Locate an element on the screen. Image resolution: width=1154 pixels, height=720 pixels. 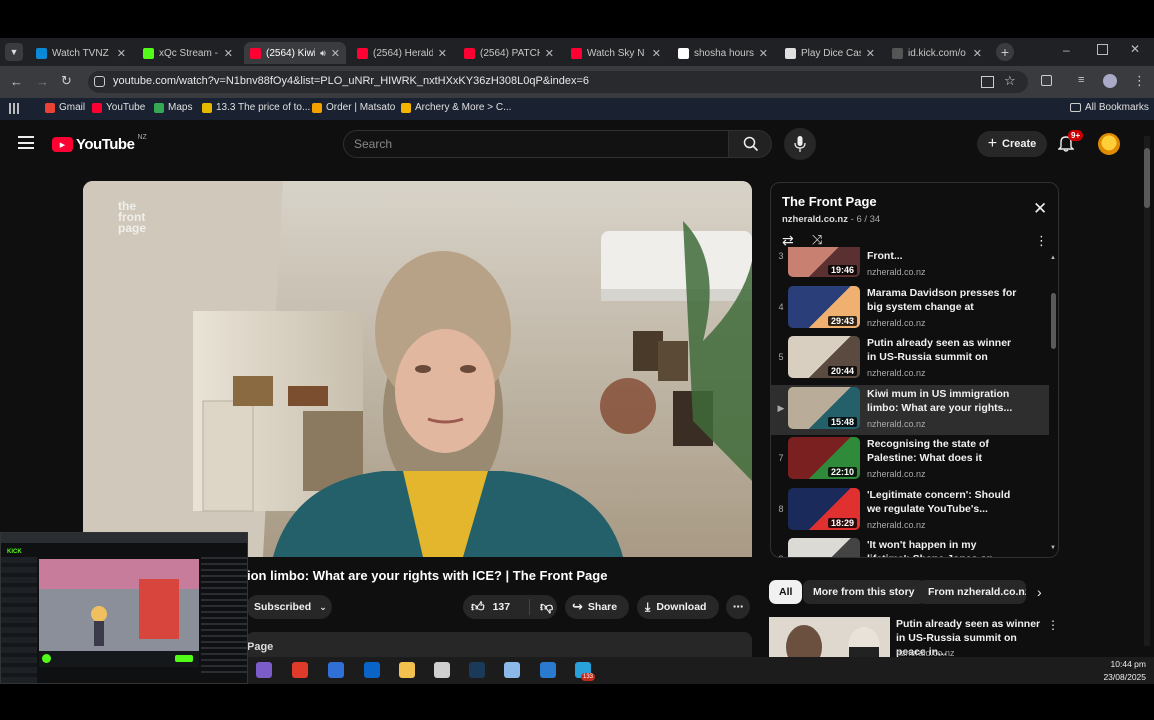
search-button is located at coordinates (750, 144).